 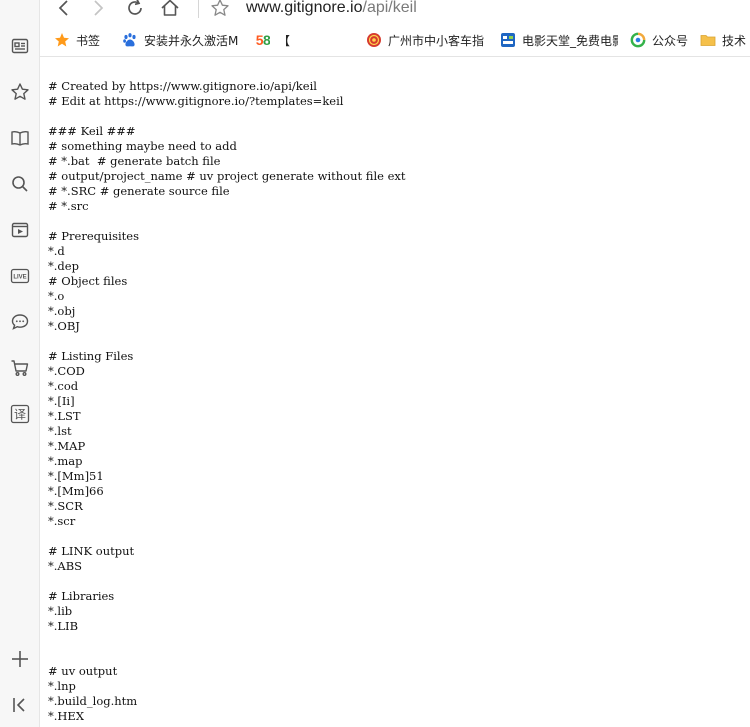 I want to click on toolbar-separator, so click(x=198, y=9).